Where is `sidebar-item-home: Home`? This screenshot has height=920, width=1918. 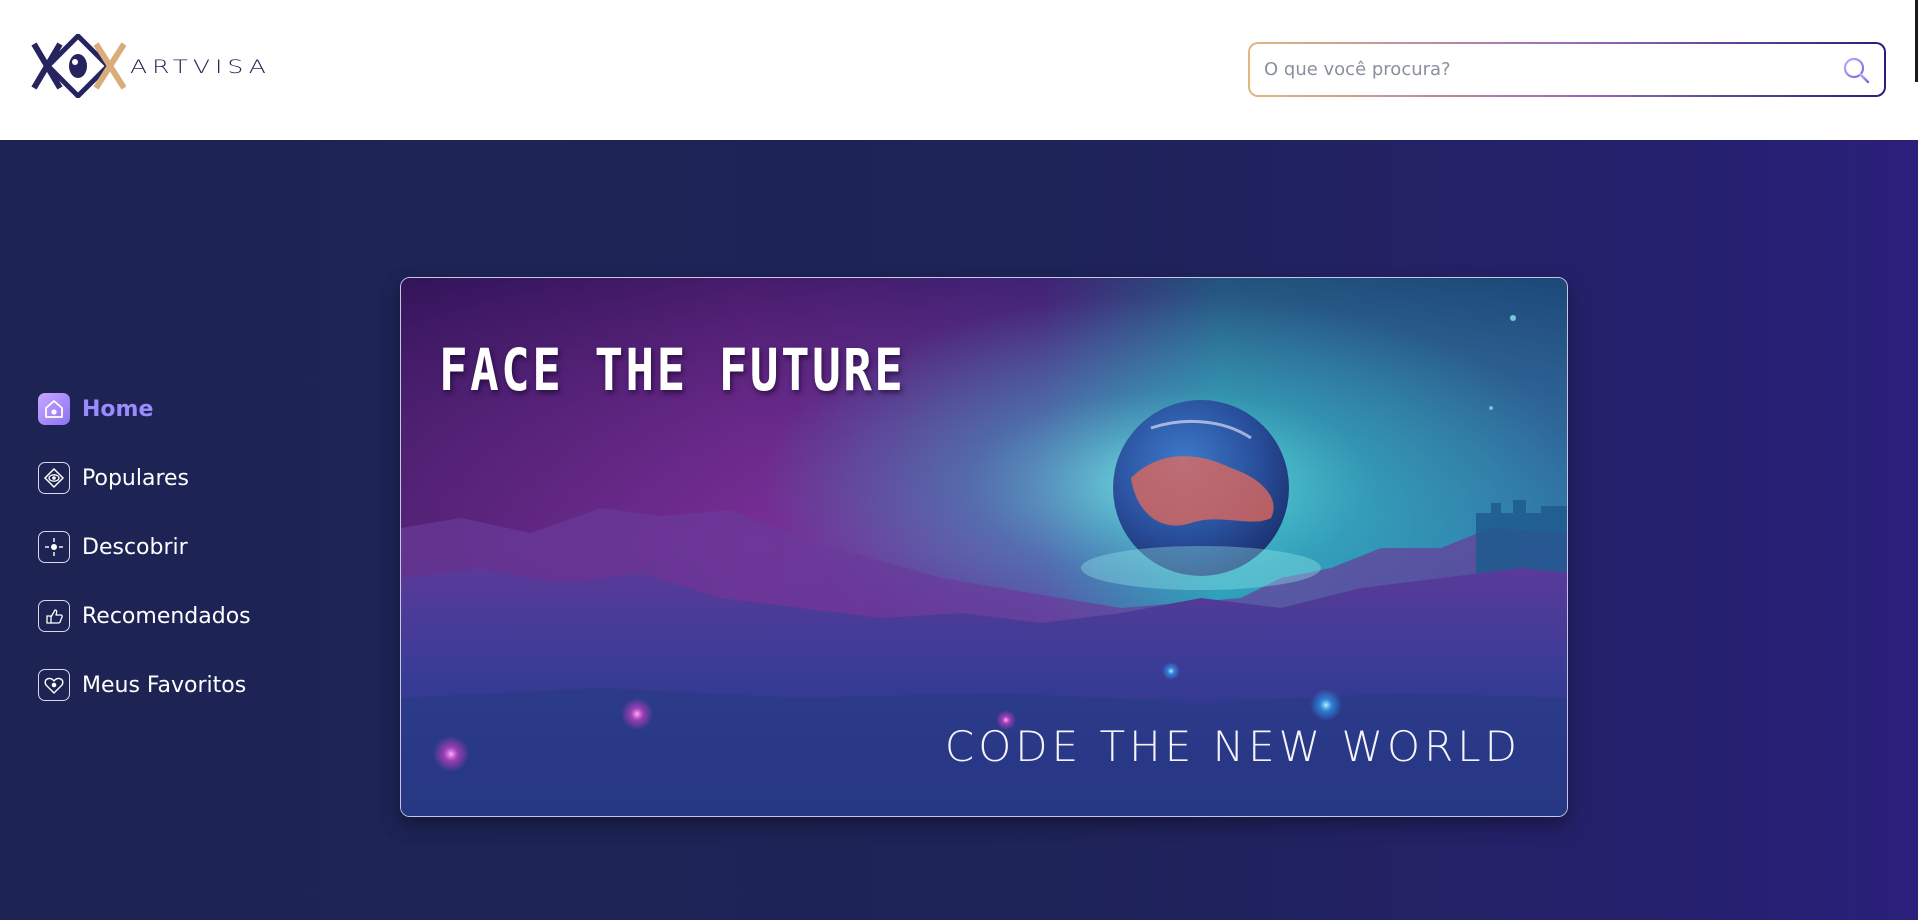
sidebar-item-home: Home is located at coordinates (188, 409).